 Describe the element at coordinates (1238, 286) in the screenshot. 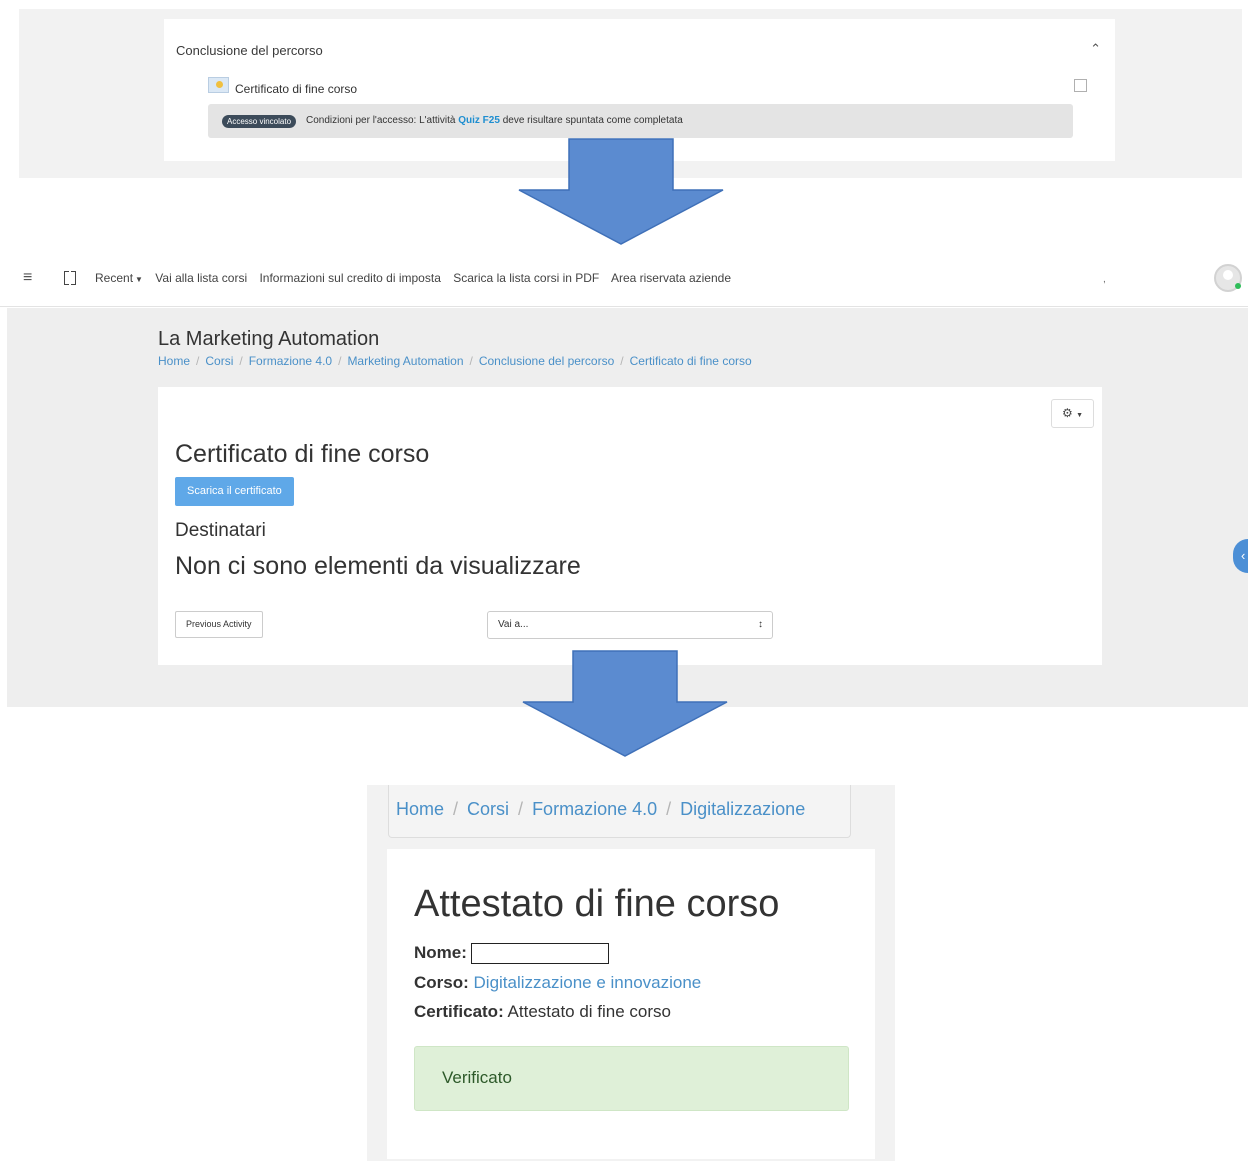

I see `online-status-dot` at that location.